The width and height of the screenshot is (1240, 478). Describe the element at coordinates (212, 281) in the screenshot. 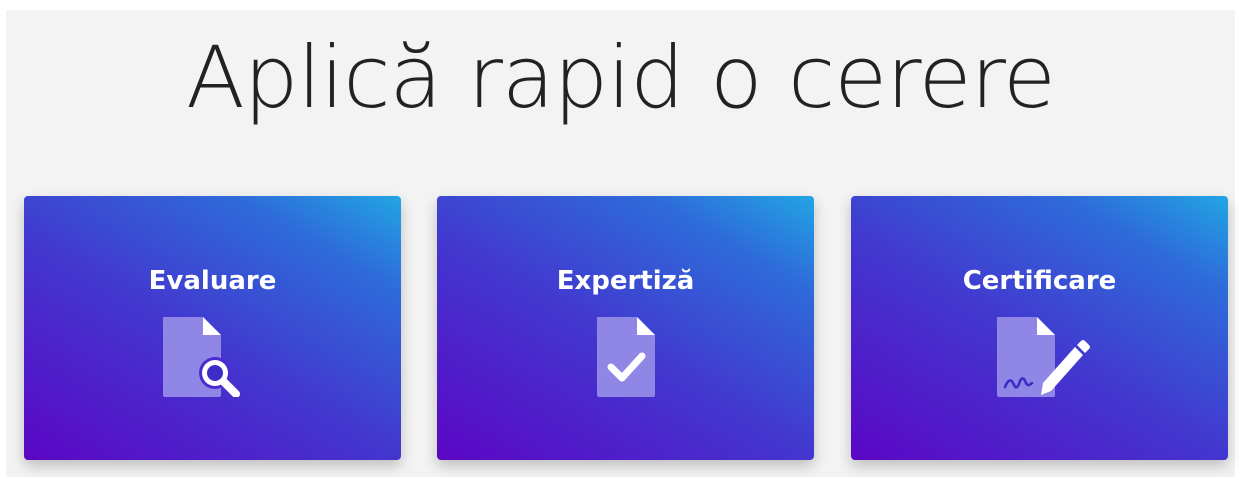

I see `card-label: Evaluare` at that location.